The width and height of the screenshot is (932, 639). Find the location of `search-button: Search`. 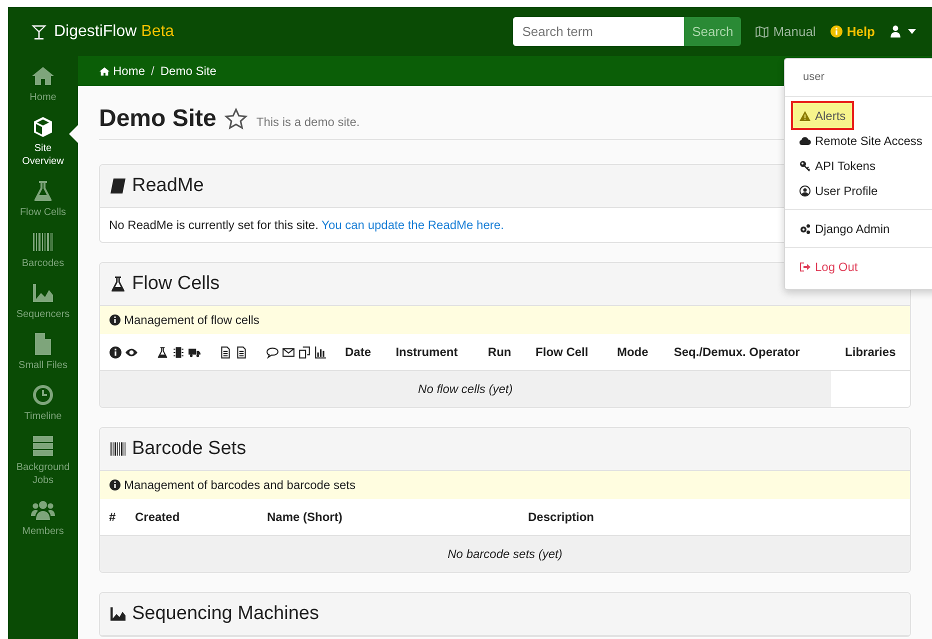

search-button: Search is located at coordinates (713, 31).